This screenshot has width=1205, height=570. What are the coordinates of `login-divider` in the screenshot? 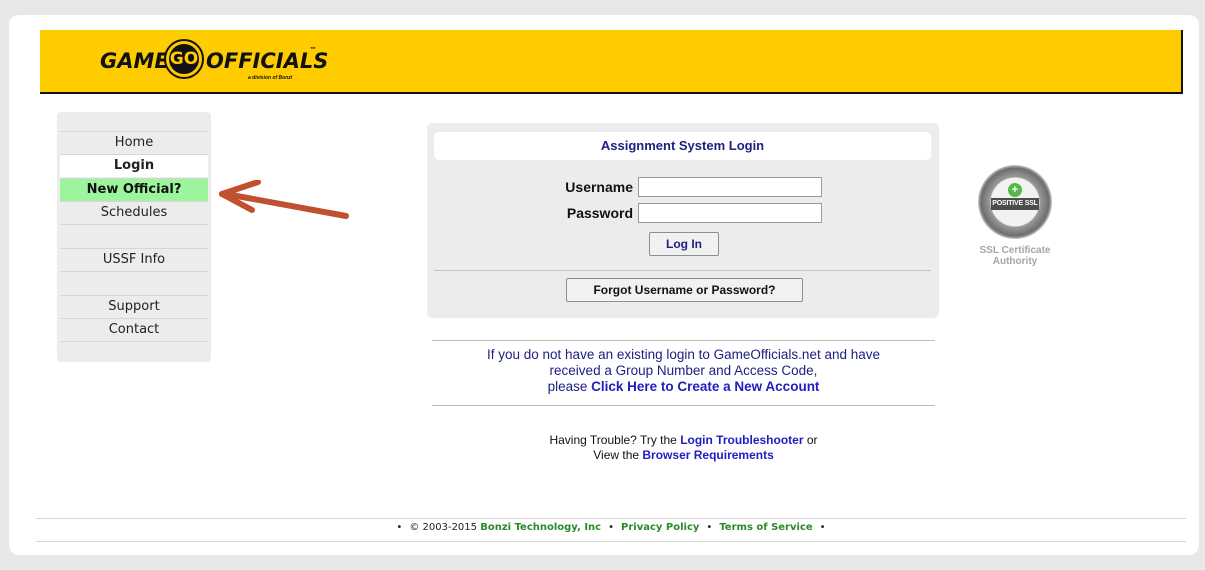 It's located at (682, 270).